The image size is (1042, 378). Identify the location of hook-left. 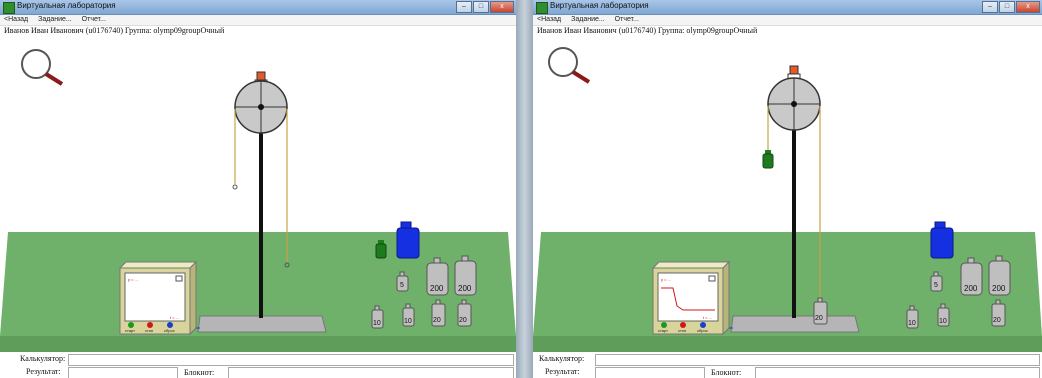
(235, 187).